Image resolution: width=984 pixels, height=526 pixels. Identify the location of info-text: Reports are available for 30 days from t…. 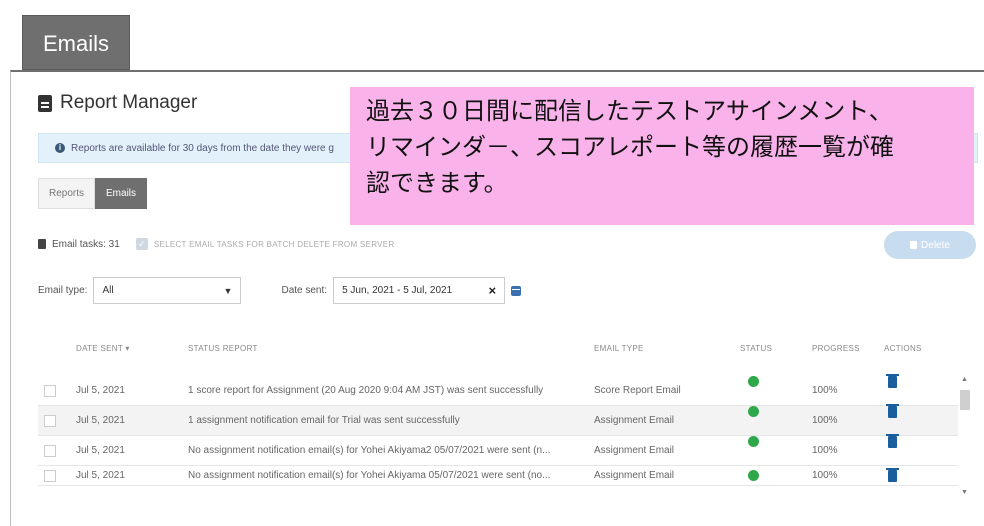
(202, 148).